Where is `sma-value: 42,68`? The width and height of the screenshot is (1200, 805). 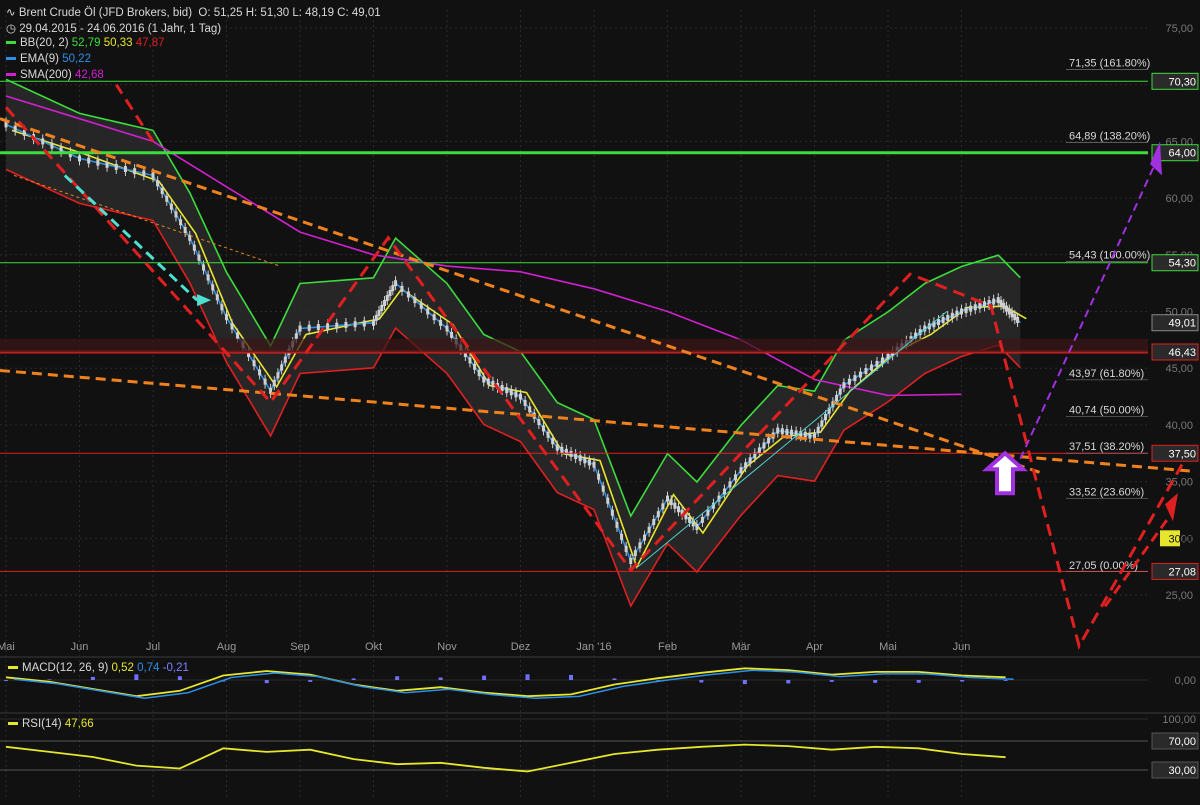
sma-value: 42,68 is located at coordinates (89, 75).